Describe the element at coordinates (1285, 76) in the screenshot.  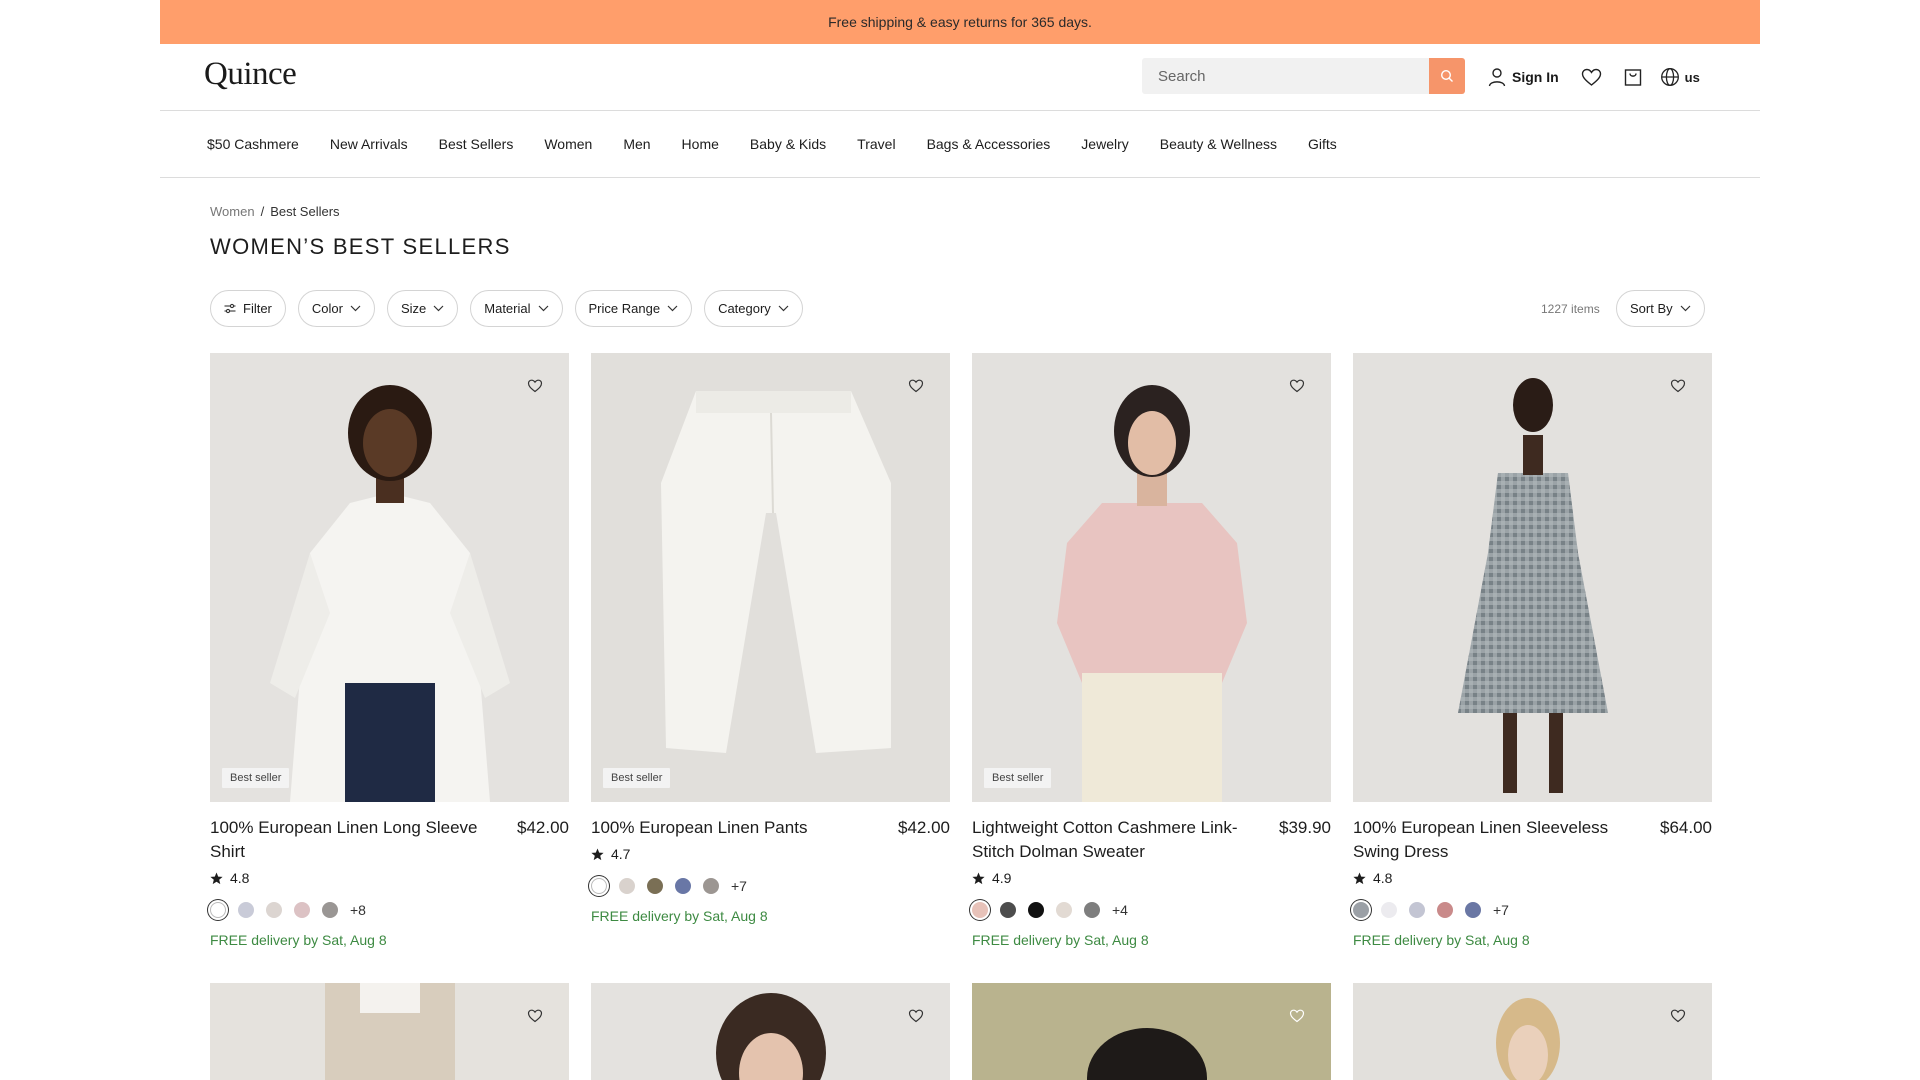
I see `search-input` at that location.